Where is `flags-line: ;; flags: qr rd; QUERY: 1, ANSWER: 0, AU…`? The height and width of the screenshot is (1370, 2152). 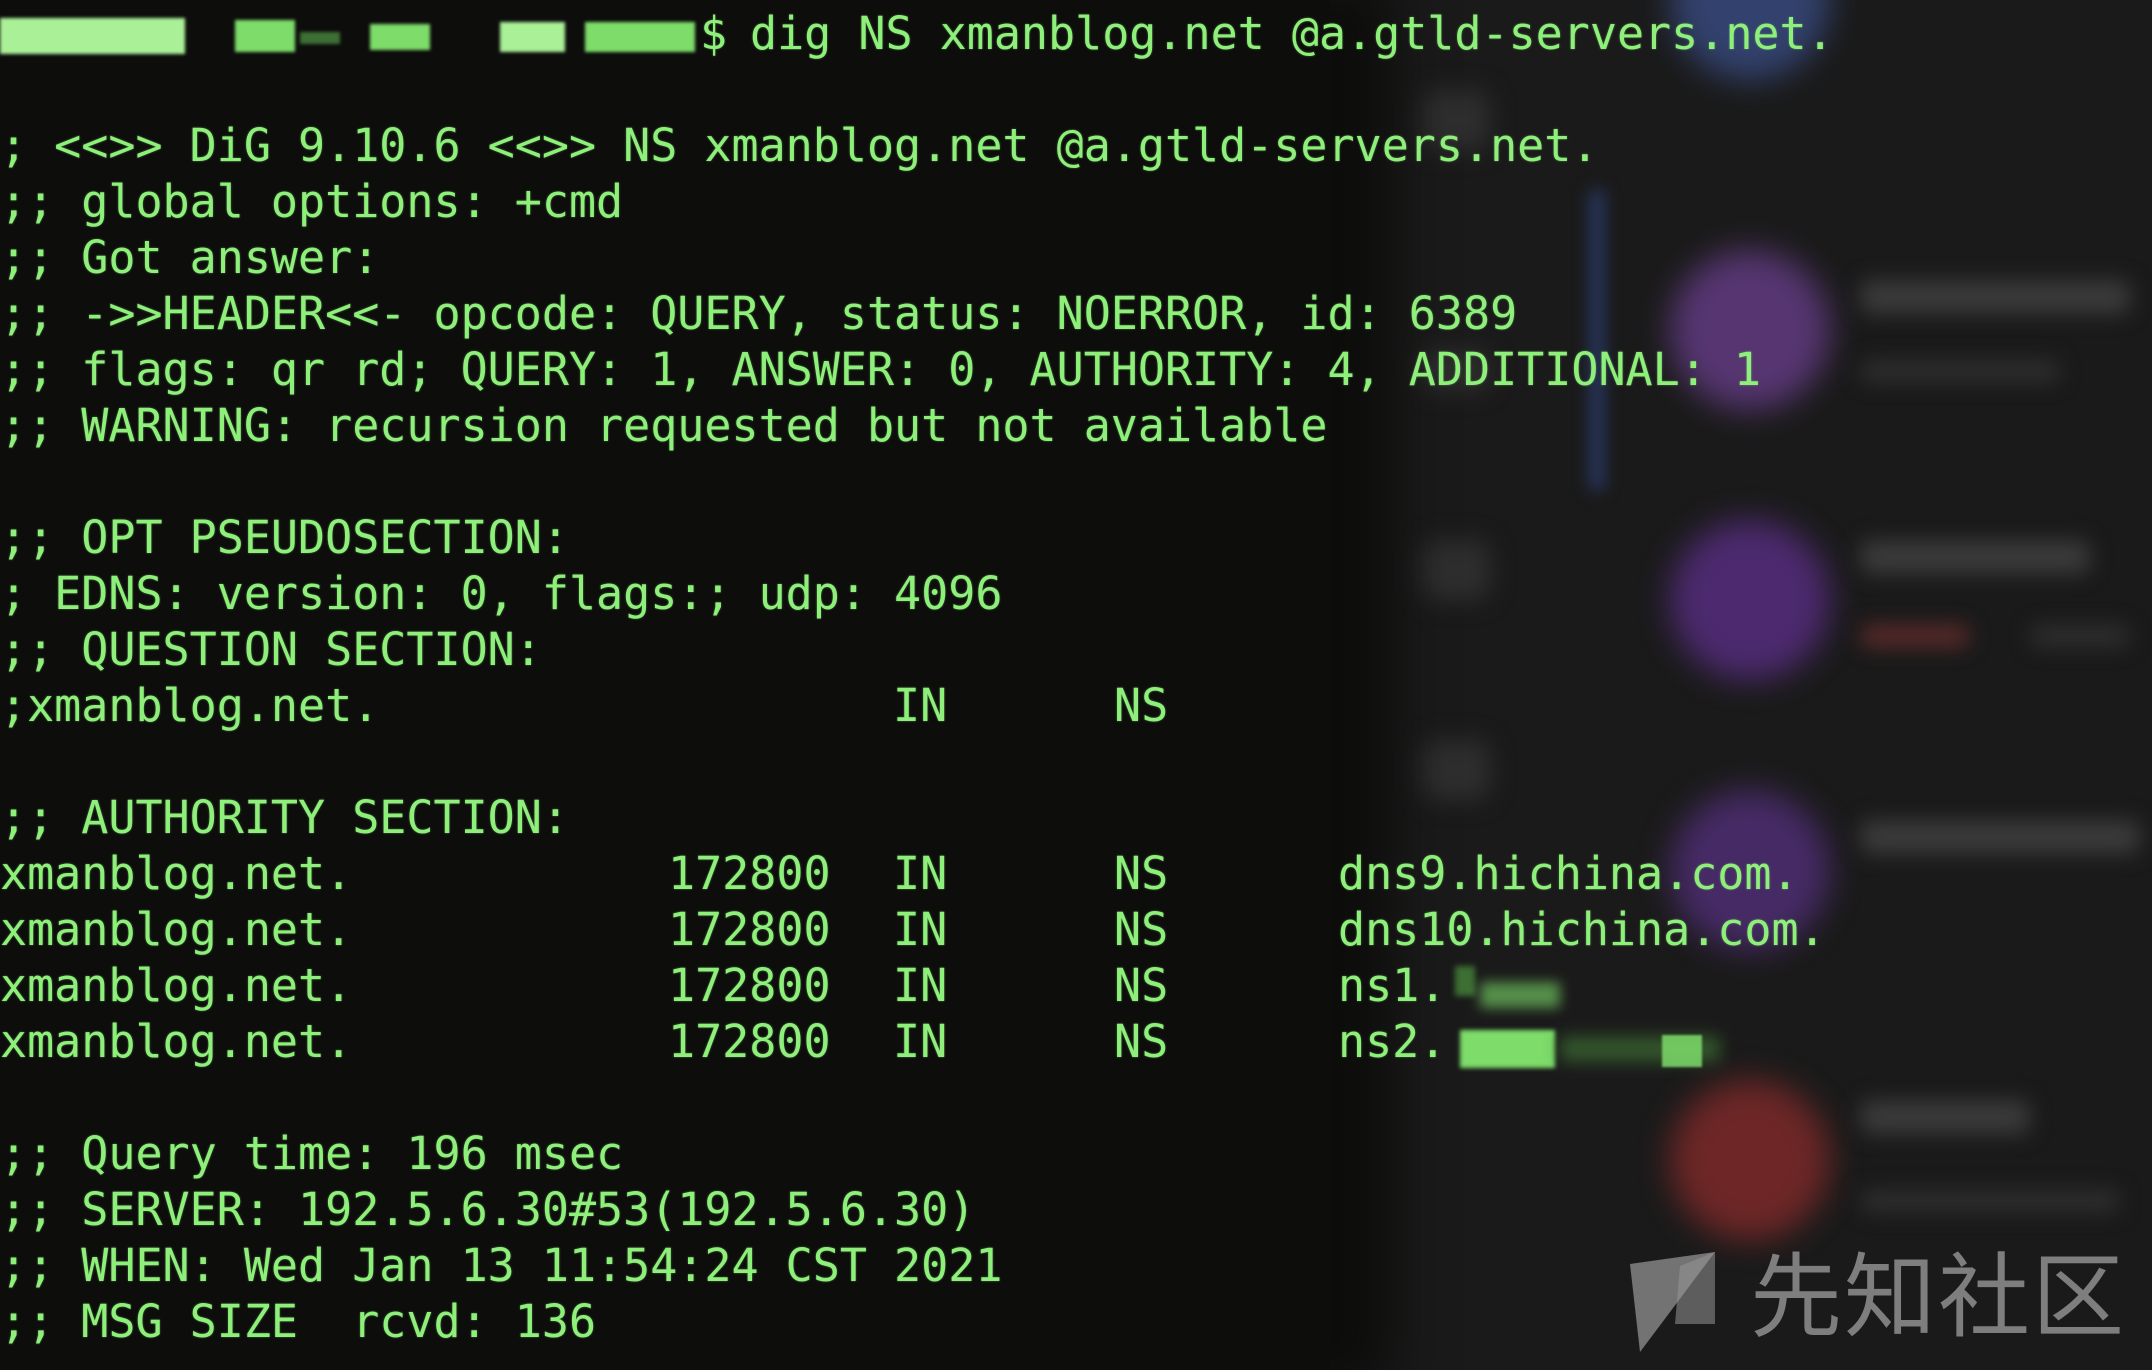 flags-line: ;; flags: qr rd; QUERY: 1, ANSWER: 0, AU… is located at coordinates (880, 369).